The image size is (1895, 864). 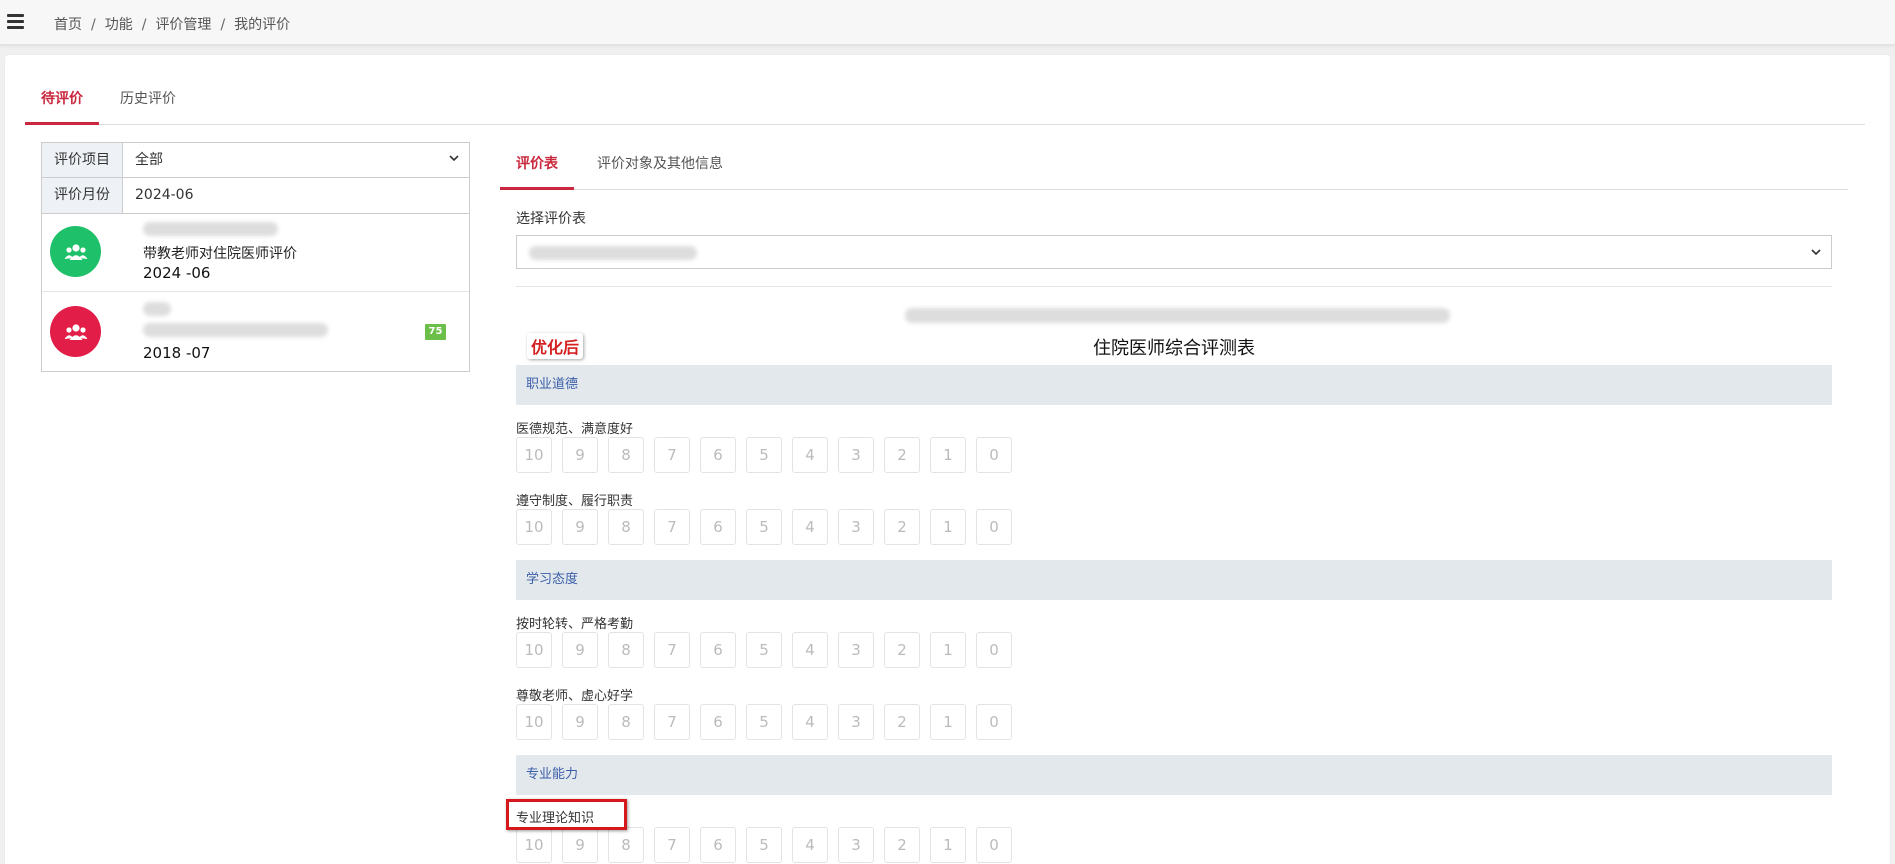 What do you see at coordinates (220, 254) in the screenshot?
I see `item-title: 带教老师对住院医师评价` at bounding box center [220, 254].